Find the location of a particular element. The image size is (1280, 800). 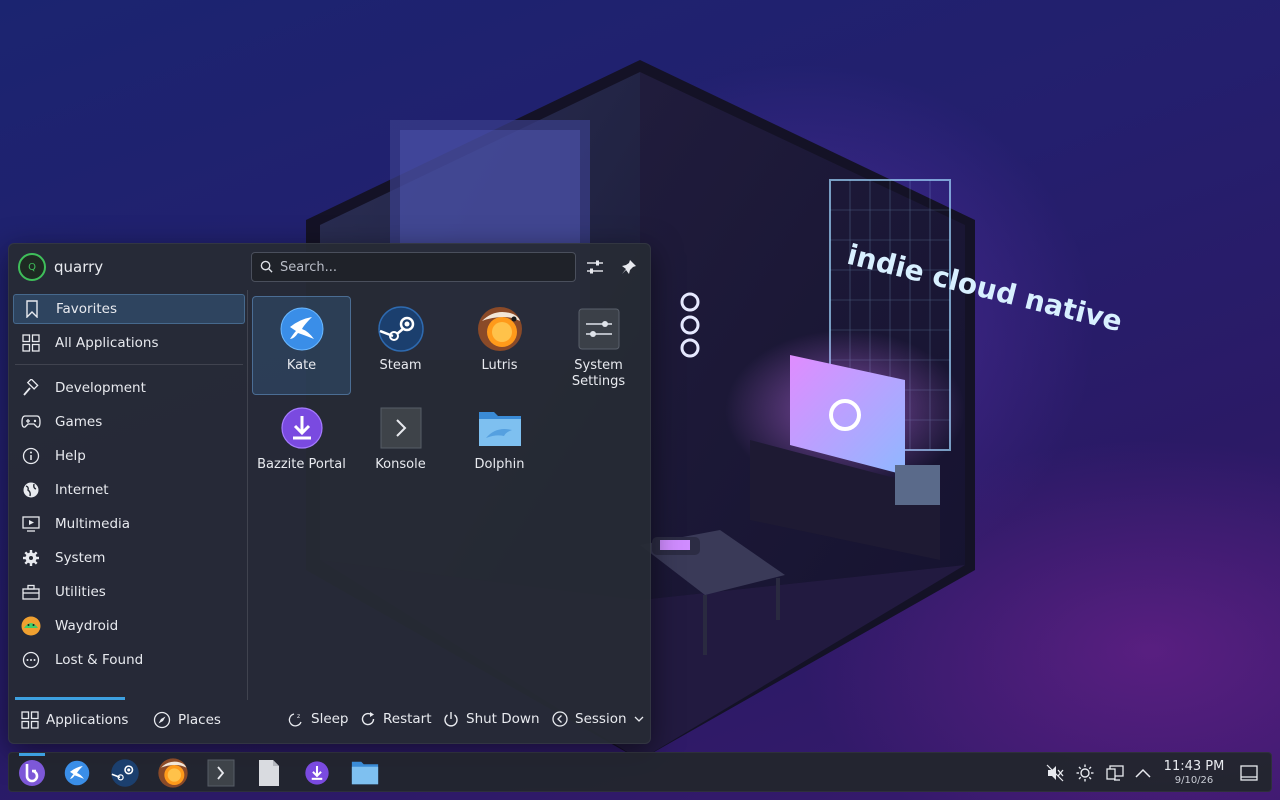

app-bazzite-portal: Bazzite Portal is located at coordinates (301, 444).